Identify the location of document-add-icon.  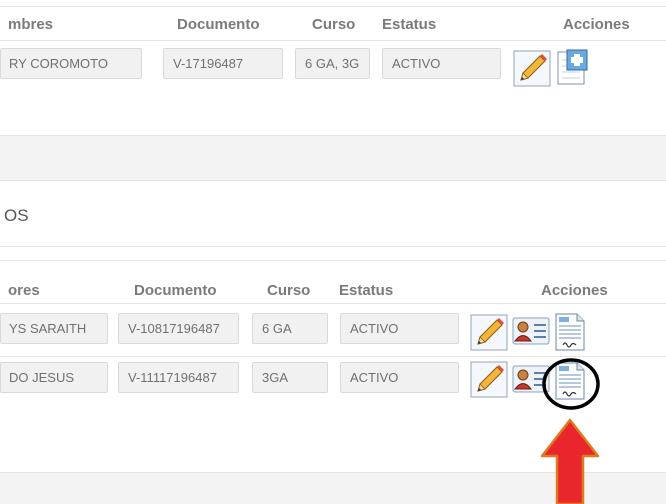
(572, 67).